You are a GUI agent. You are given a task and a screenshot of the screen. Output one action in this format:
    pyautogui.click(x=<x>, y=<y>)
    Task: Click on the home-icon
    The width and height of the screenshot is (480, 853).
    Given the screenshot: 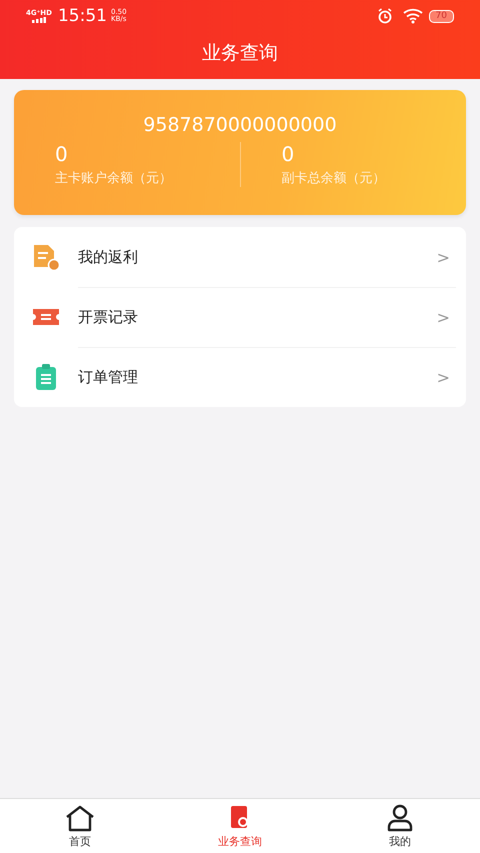 What is the action you would take?
    pyautogui.click(x=80, y=818)
    